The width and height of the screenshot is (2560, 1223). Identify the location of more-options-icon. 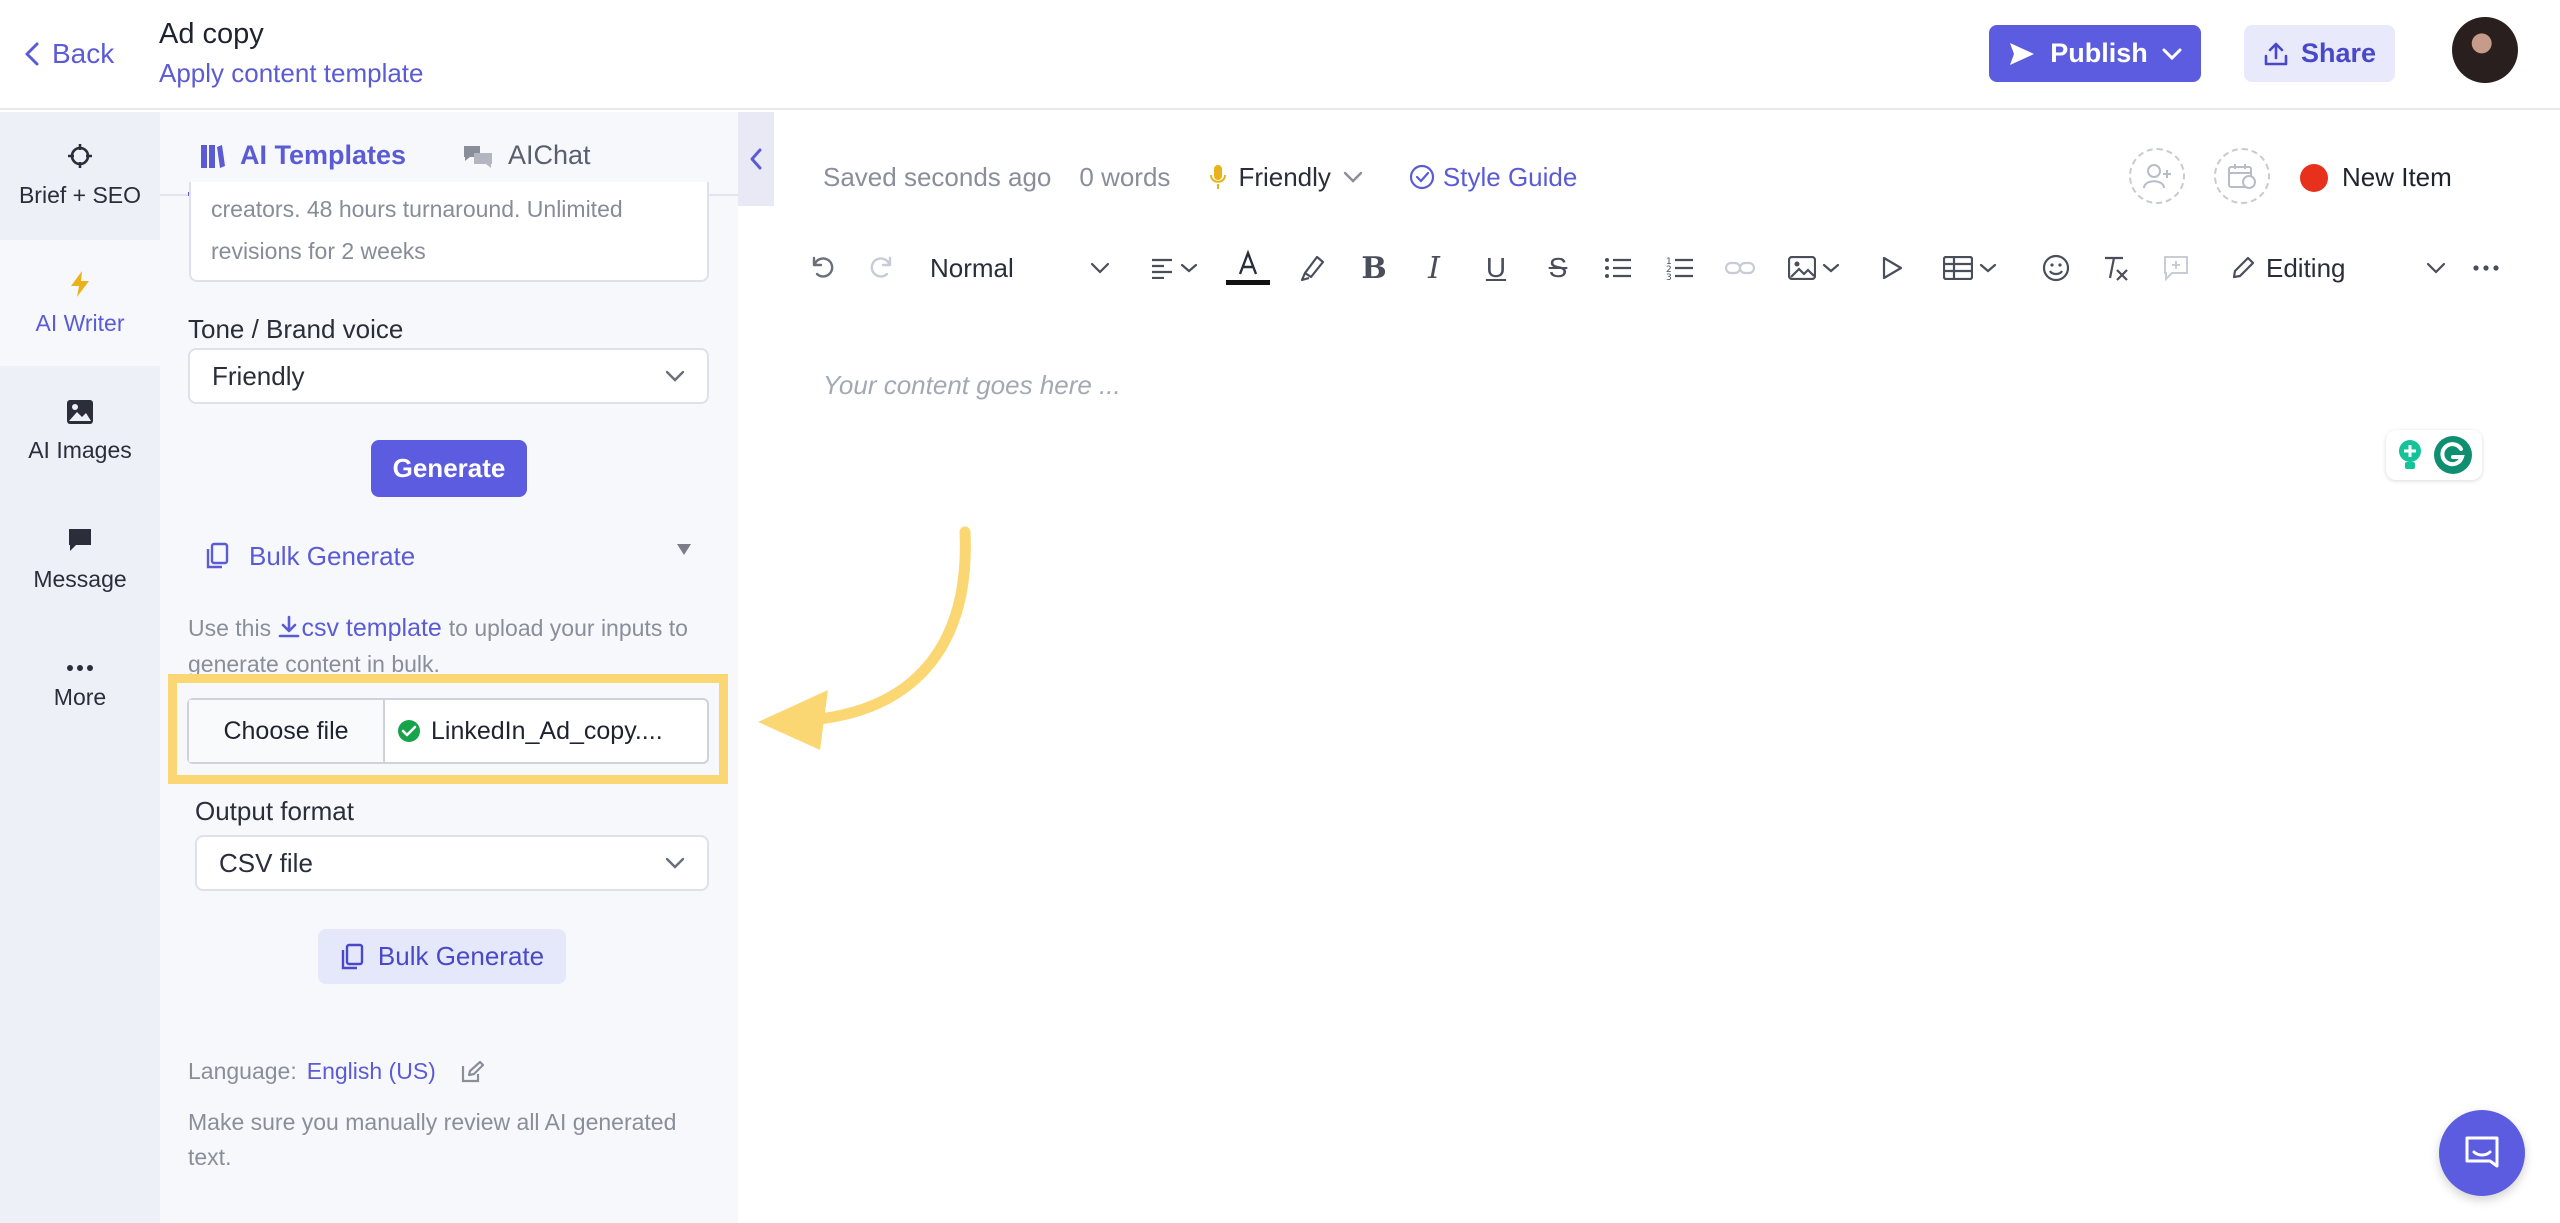
(2486, 268).